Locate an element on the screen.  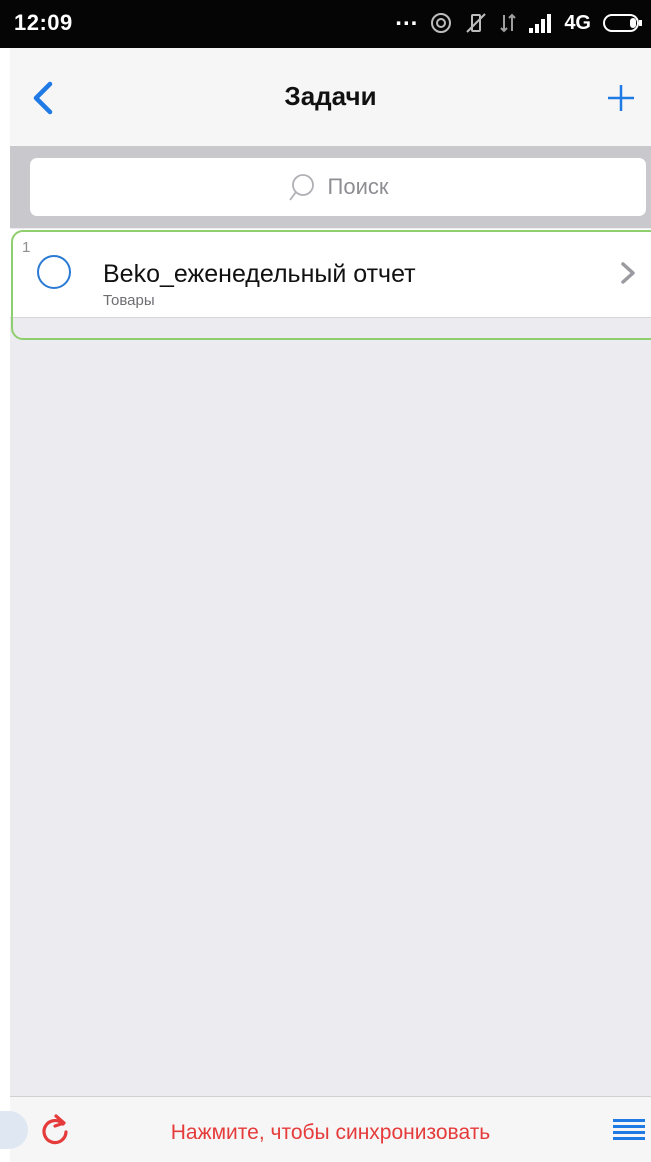
page-title: Задачи is located at coordinates (330, 96).